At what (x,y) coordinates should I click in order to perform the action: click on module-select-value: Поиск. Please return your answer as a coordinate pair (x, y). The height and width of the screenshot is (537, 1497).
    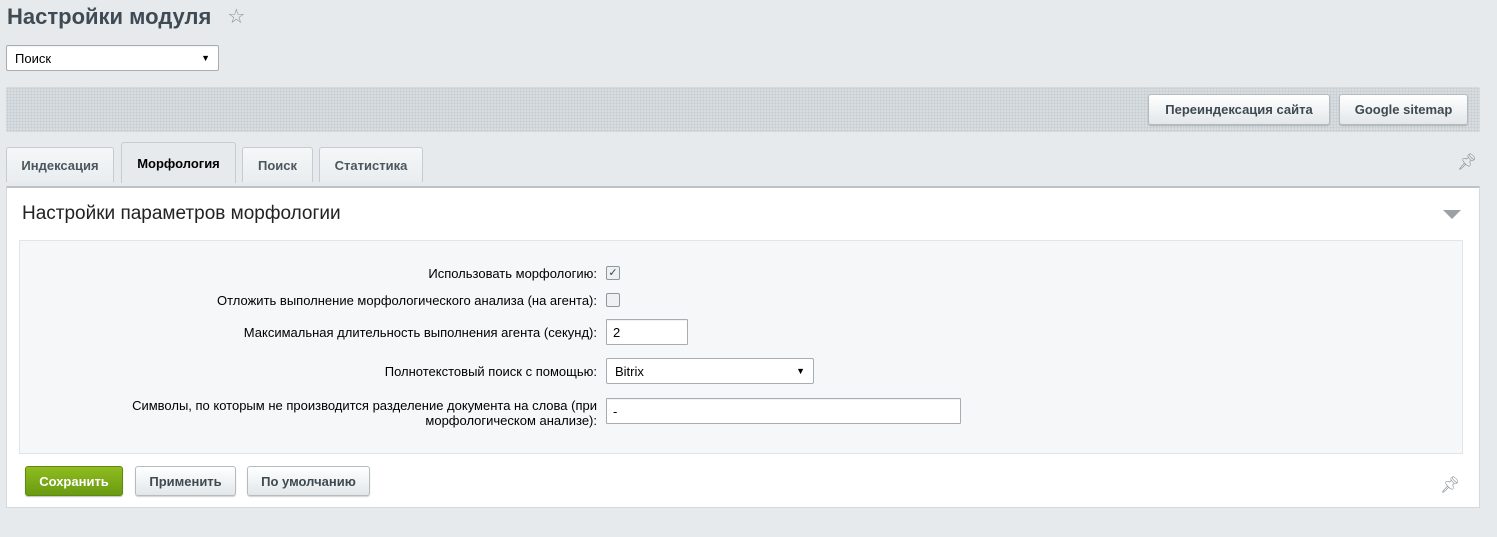
    Looking at the image, I should click on (33, 58).